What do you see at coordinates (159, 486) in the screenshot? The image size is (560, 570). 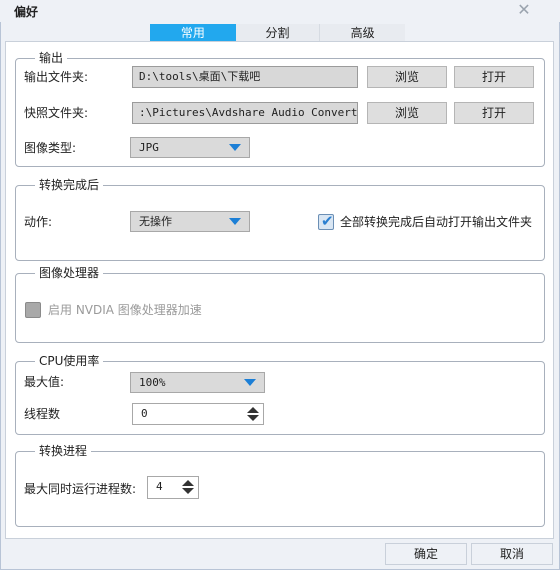 I see `max-concurrent-value: 4` at bounding box center [159, 486].